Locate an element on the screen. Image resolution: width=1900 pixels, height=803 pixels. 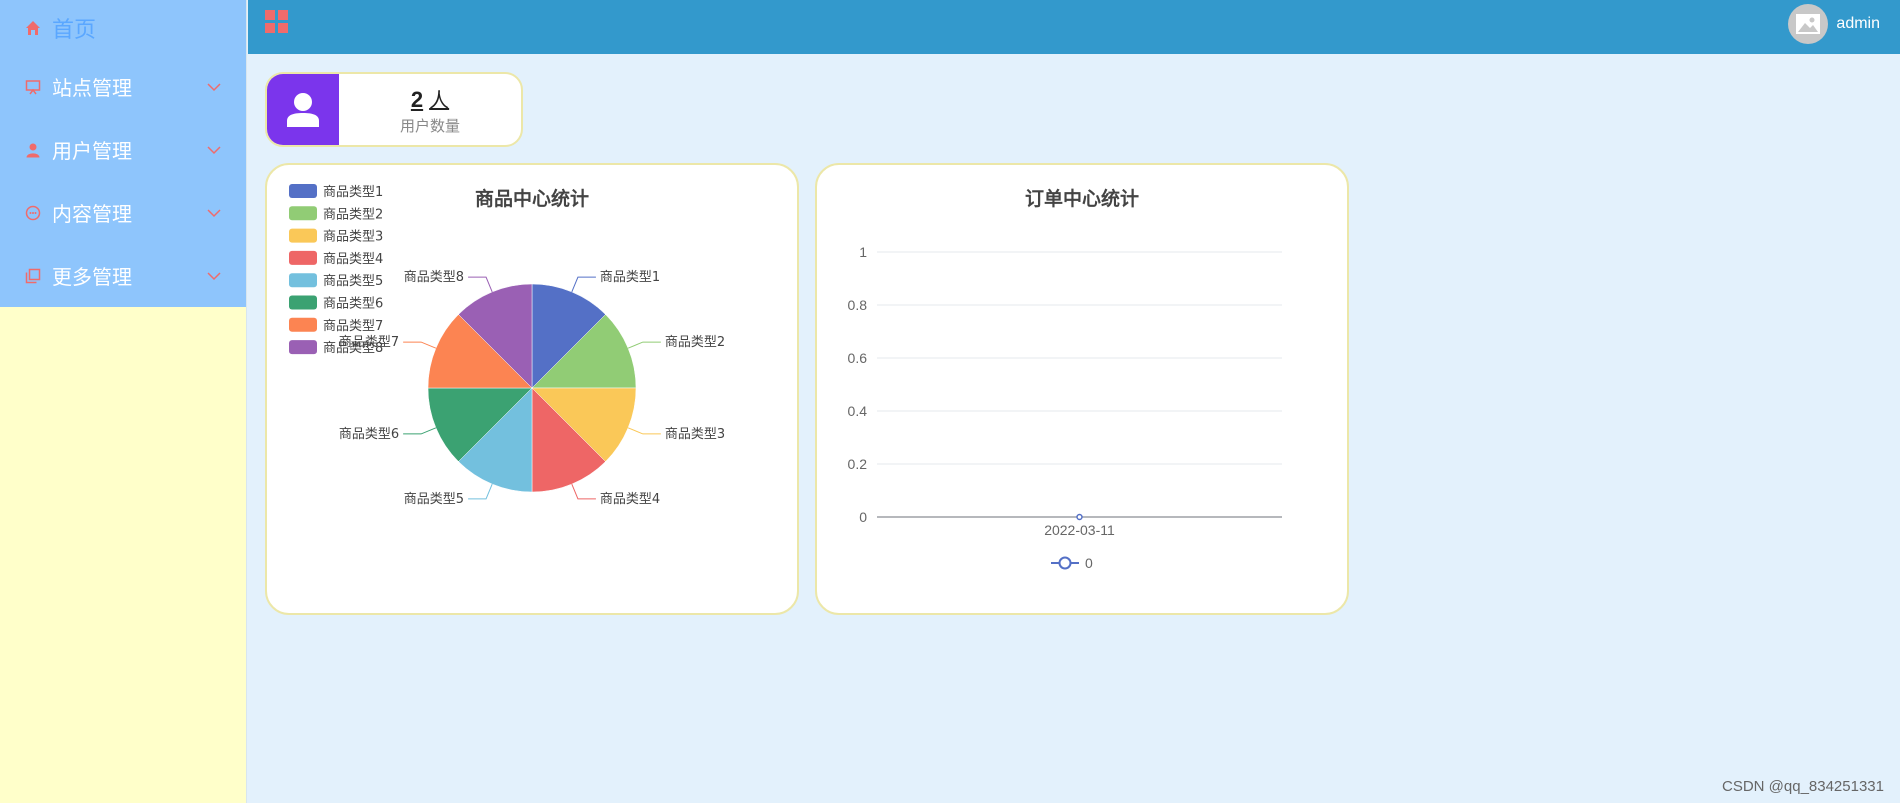
sidebar-item-label: 内容管理 is located at coordinates (92, 214).